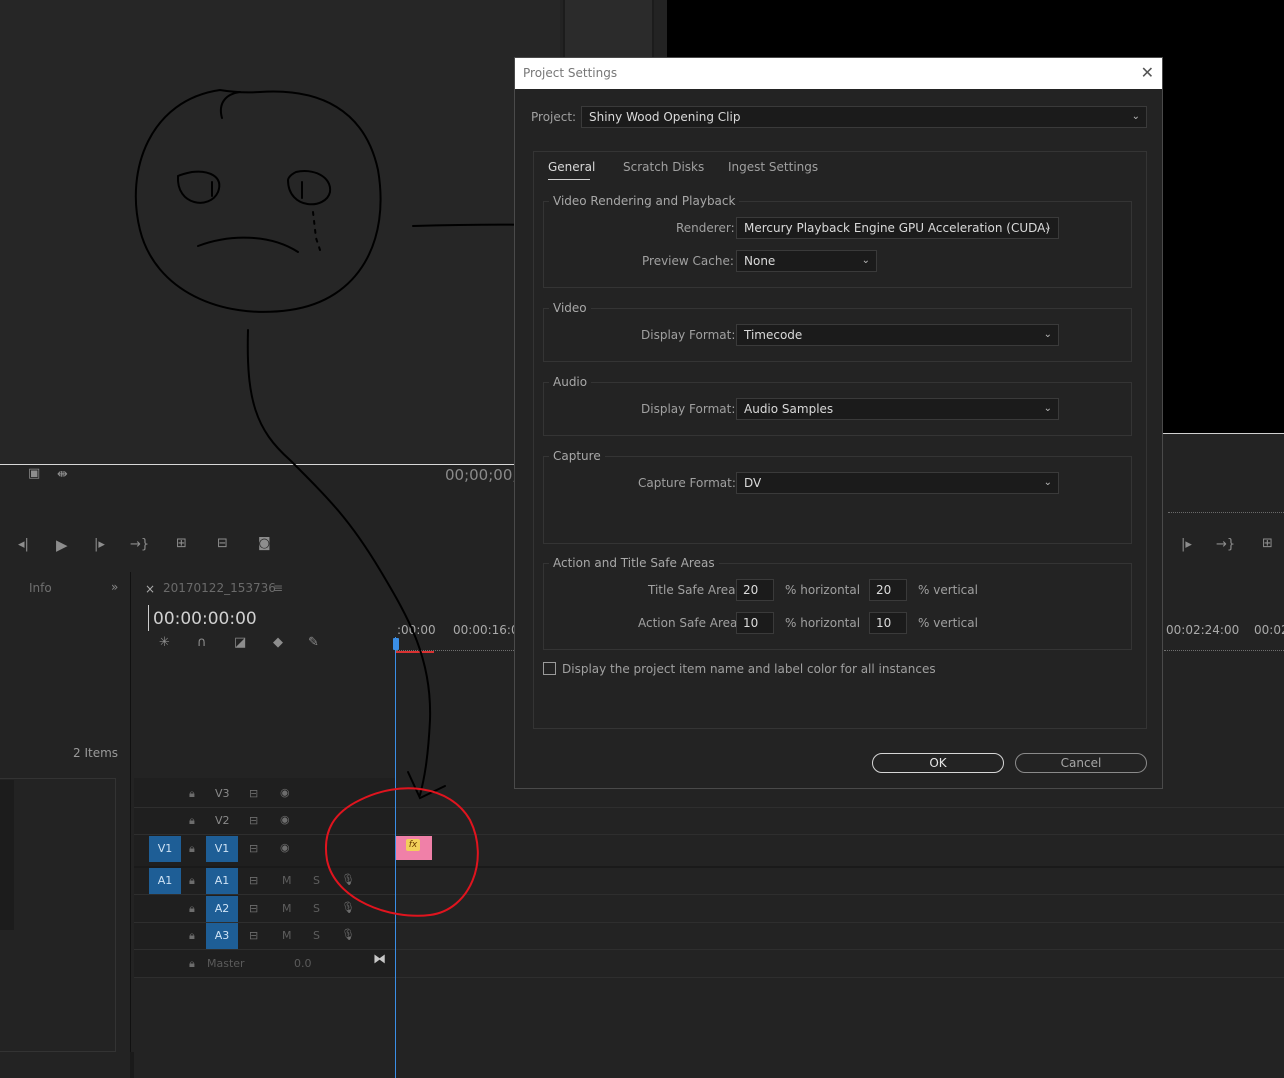 This screenshot has height=1078, width=1284. I want to click on arrow-to-clip-drawing, so click(339, 562).